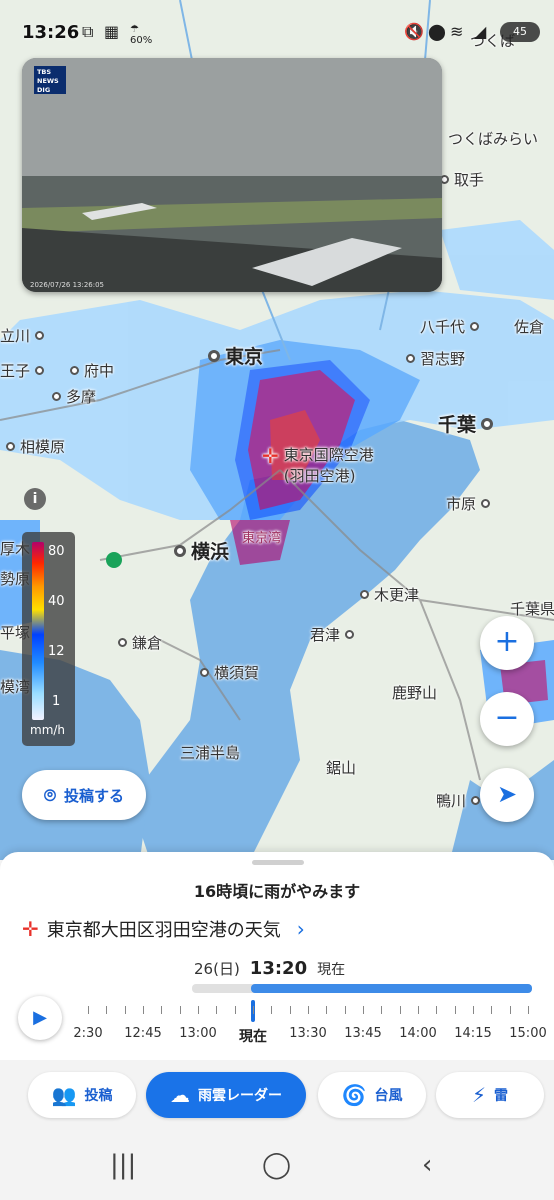  I want to click on rain-cloud-icon: ☁, so click(180, 1095).